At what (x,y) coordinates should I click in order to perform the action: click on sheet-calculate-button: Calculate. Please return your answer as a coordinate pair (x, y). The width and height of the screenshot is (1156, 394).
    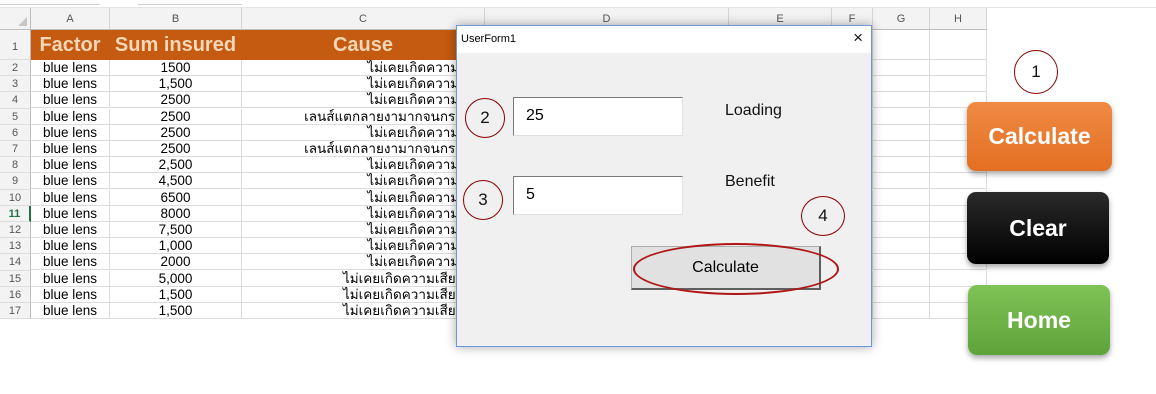
    Looking at the image, I should click on (1039, 136).